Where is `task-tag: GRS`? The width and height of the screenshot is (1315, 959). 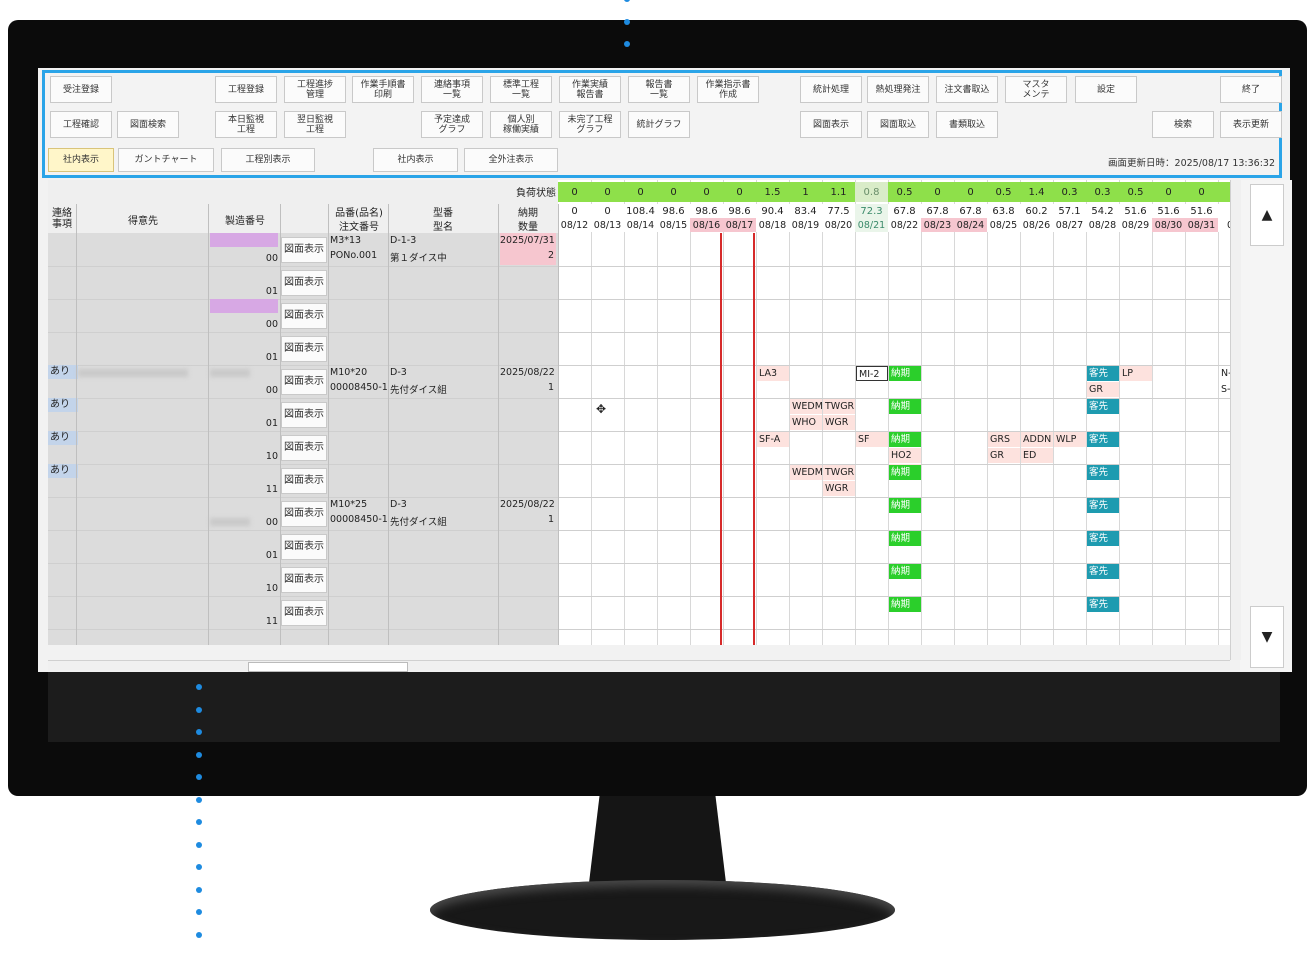 task-tag: GRS is located at coordinates (1004, 439).